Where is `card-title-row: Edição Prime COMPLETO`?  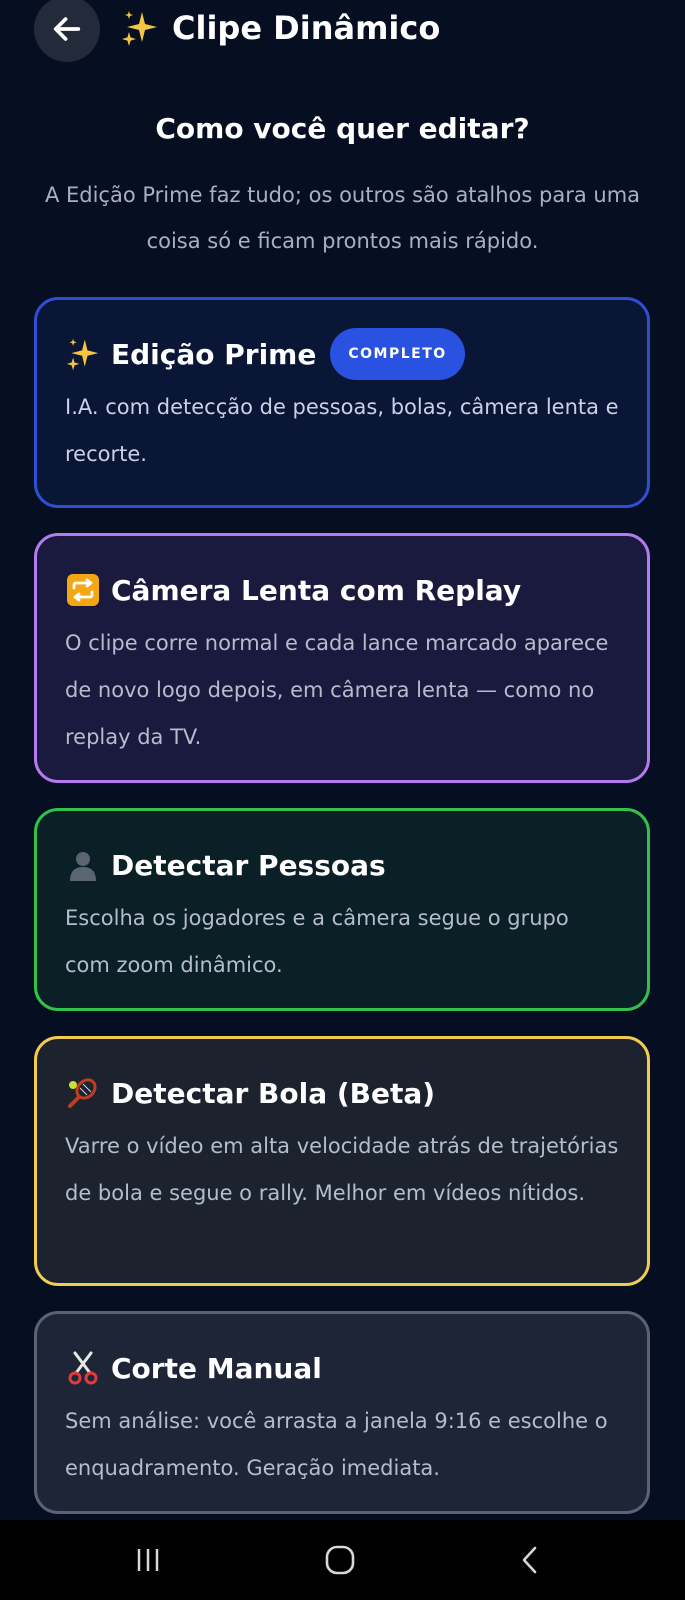
card-title-row: Edição Prime COMPLETO is located at coordinates (342, 354).